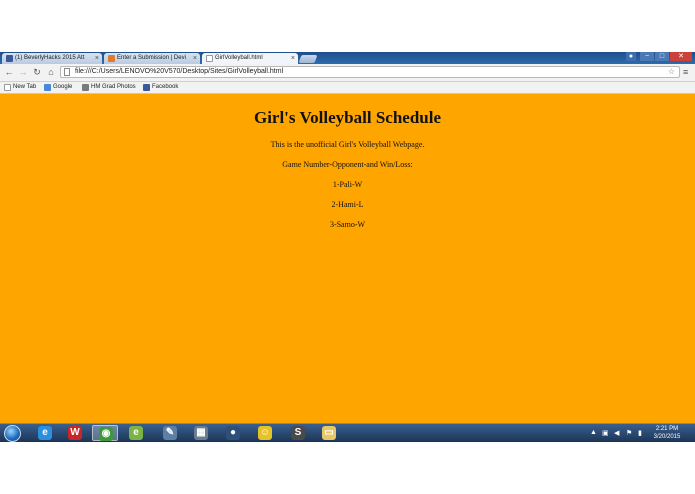 The image size is (695, 494). Describe the element at coordinates (605, 433) in the screenshot. I see `network-icon: ▣` at that location.